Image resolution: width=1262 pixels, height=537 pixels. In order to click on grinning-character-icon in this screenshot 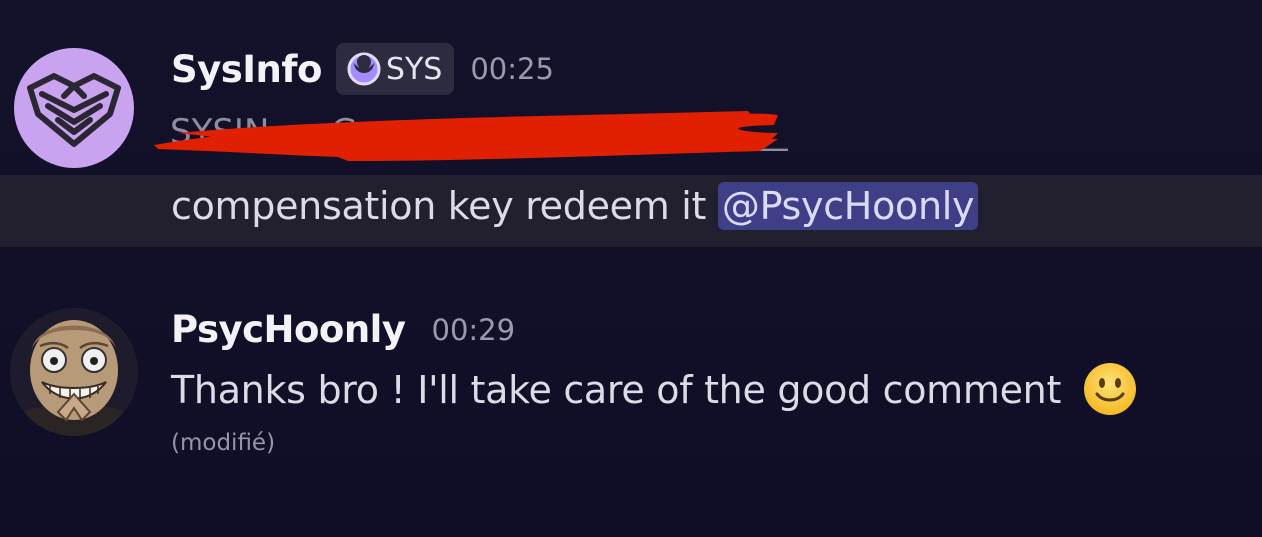, I will do `click(74, 372)`.